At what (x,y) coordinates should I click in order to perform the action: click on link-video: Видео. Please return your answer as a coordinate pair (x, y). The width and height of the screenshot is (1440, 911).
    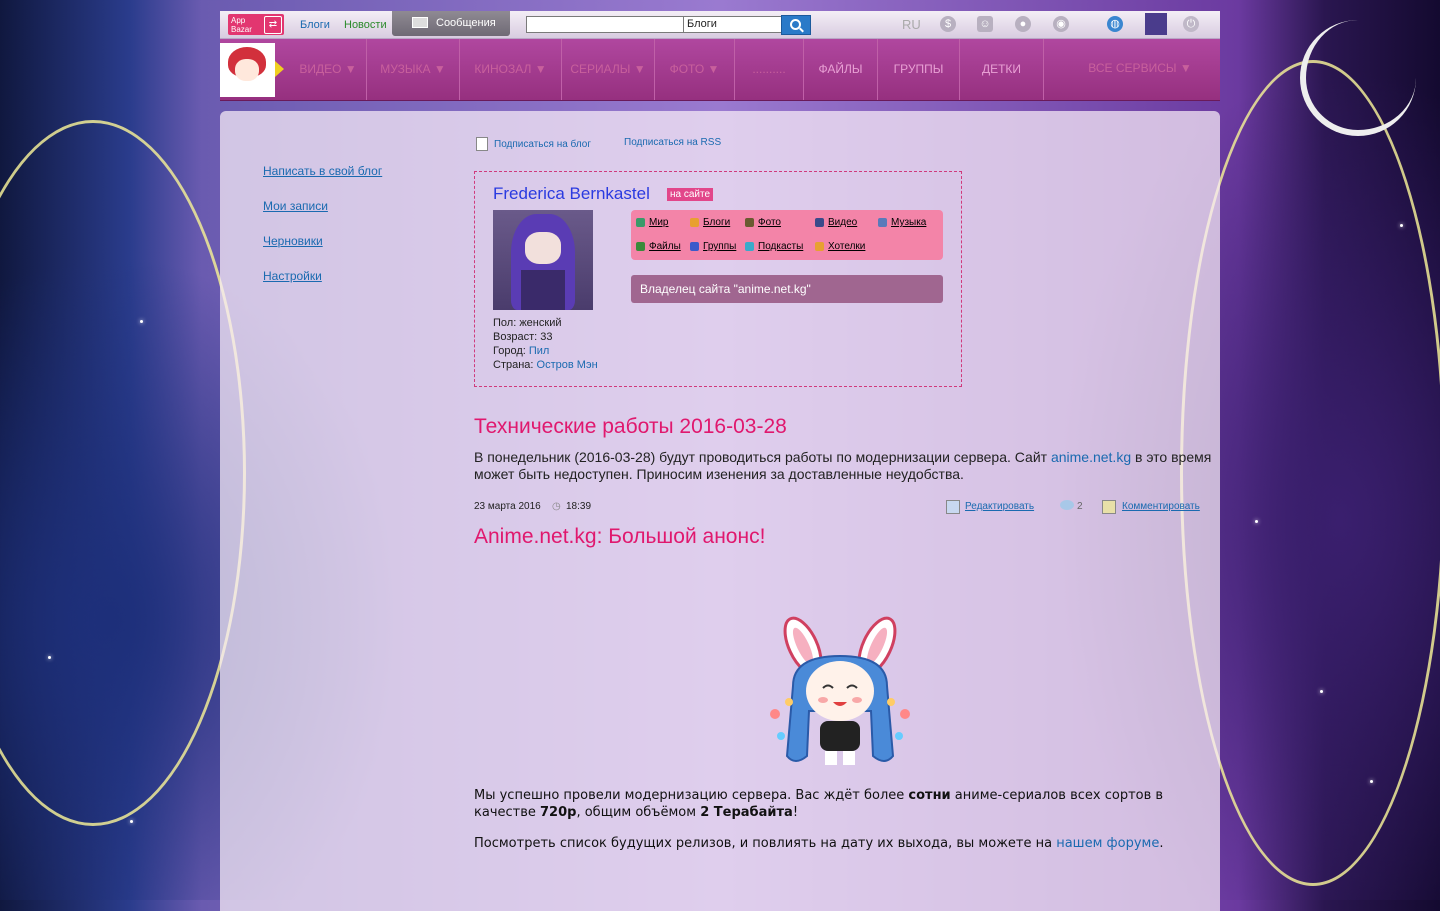
    Looking at the image, I should click on (836, 222).